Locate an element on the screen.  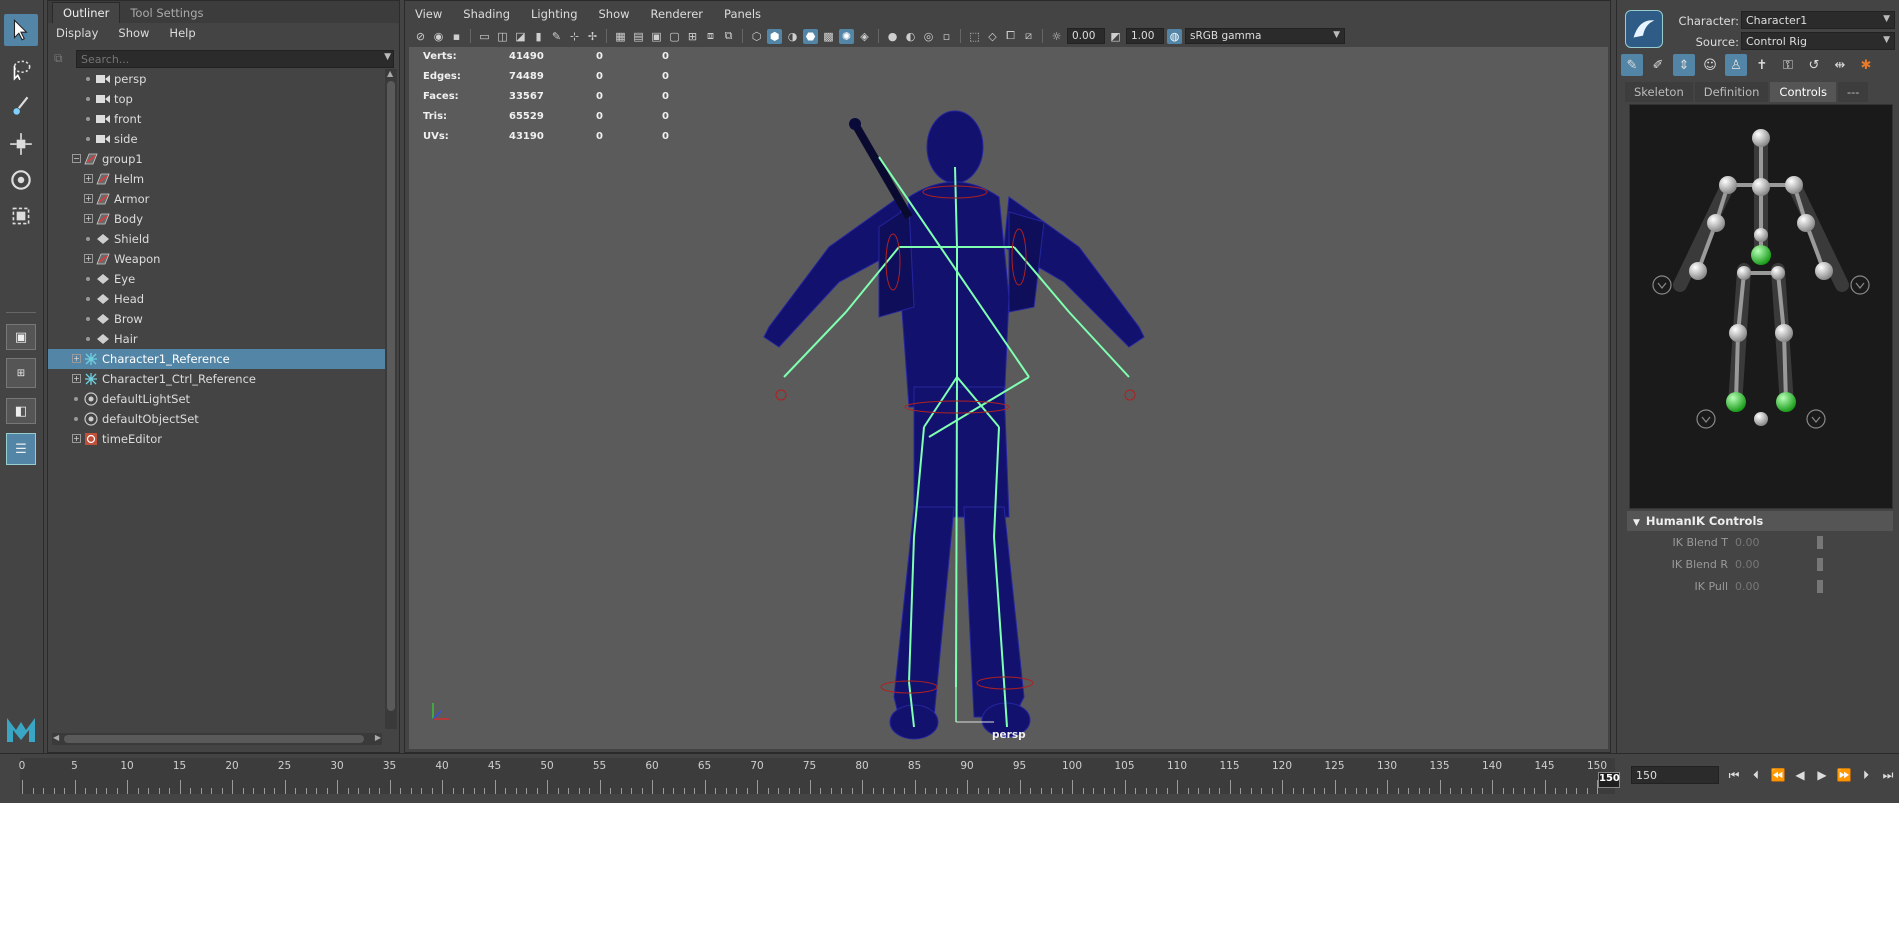
outliner-item: Hair is located at coordinates (216, 339).